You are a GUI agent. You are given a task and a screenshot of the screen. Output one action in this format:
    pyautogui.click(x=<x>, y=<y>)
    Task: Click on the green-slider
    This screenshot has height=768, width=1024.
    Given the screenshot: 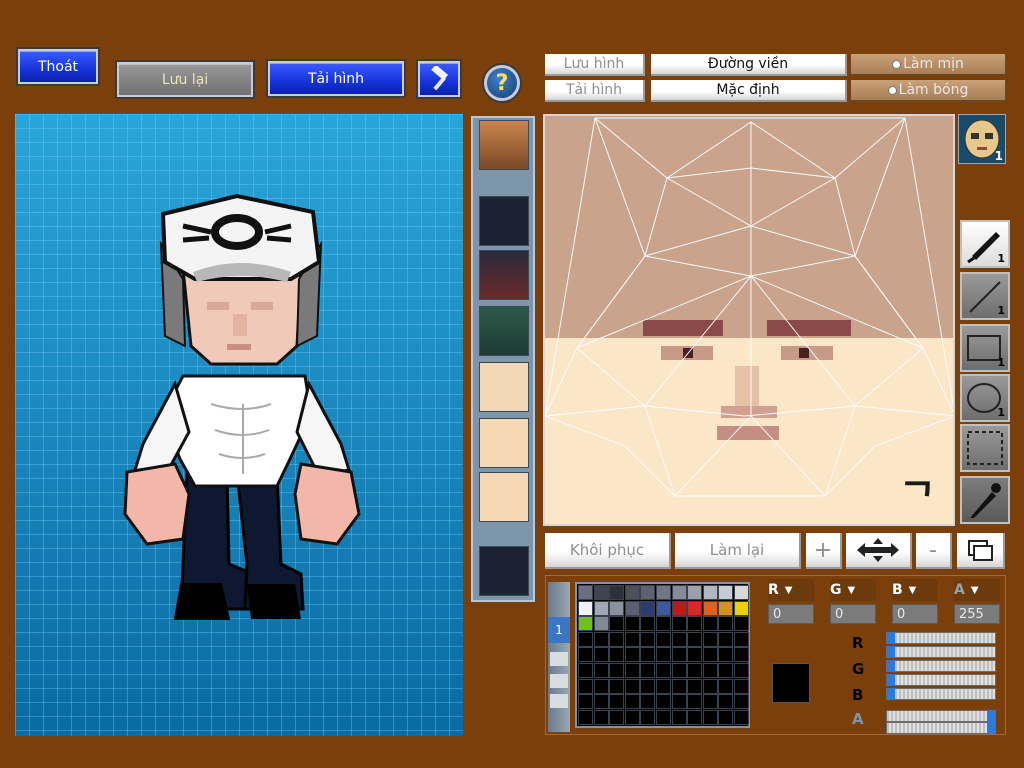 What is the action you would take?
    pyautogui.click(x=941, y=666)
    